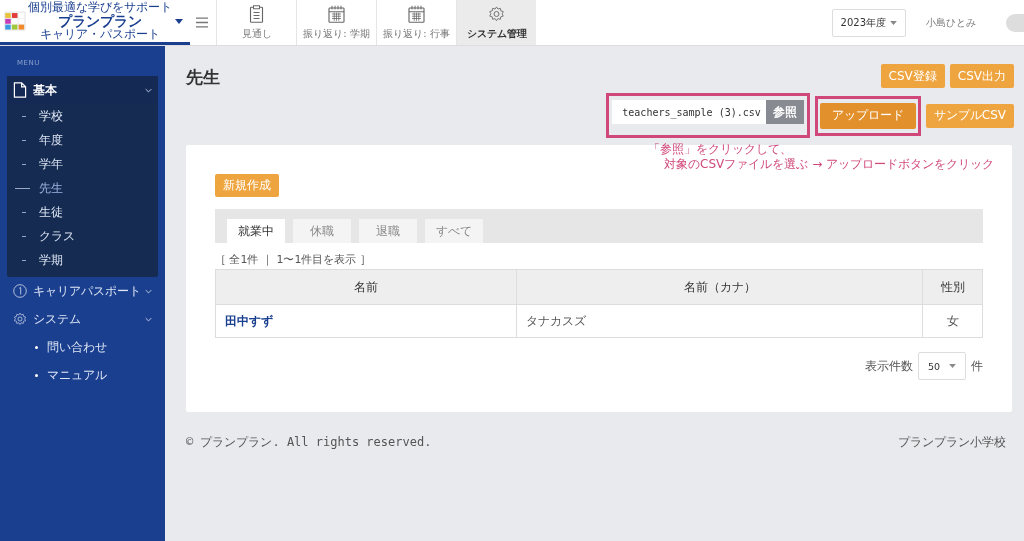 The image size is (1024, 541). What do you see at coordinates (100, 21) in the screenshot?
I see `brand-name: プランプラン` at bounding box center [100, 21].